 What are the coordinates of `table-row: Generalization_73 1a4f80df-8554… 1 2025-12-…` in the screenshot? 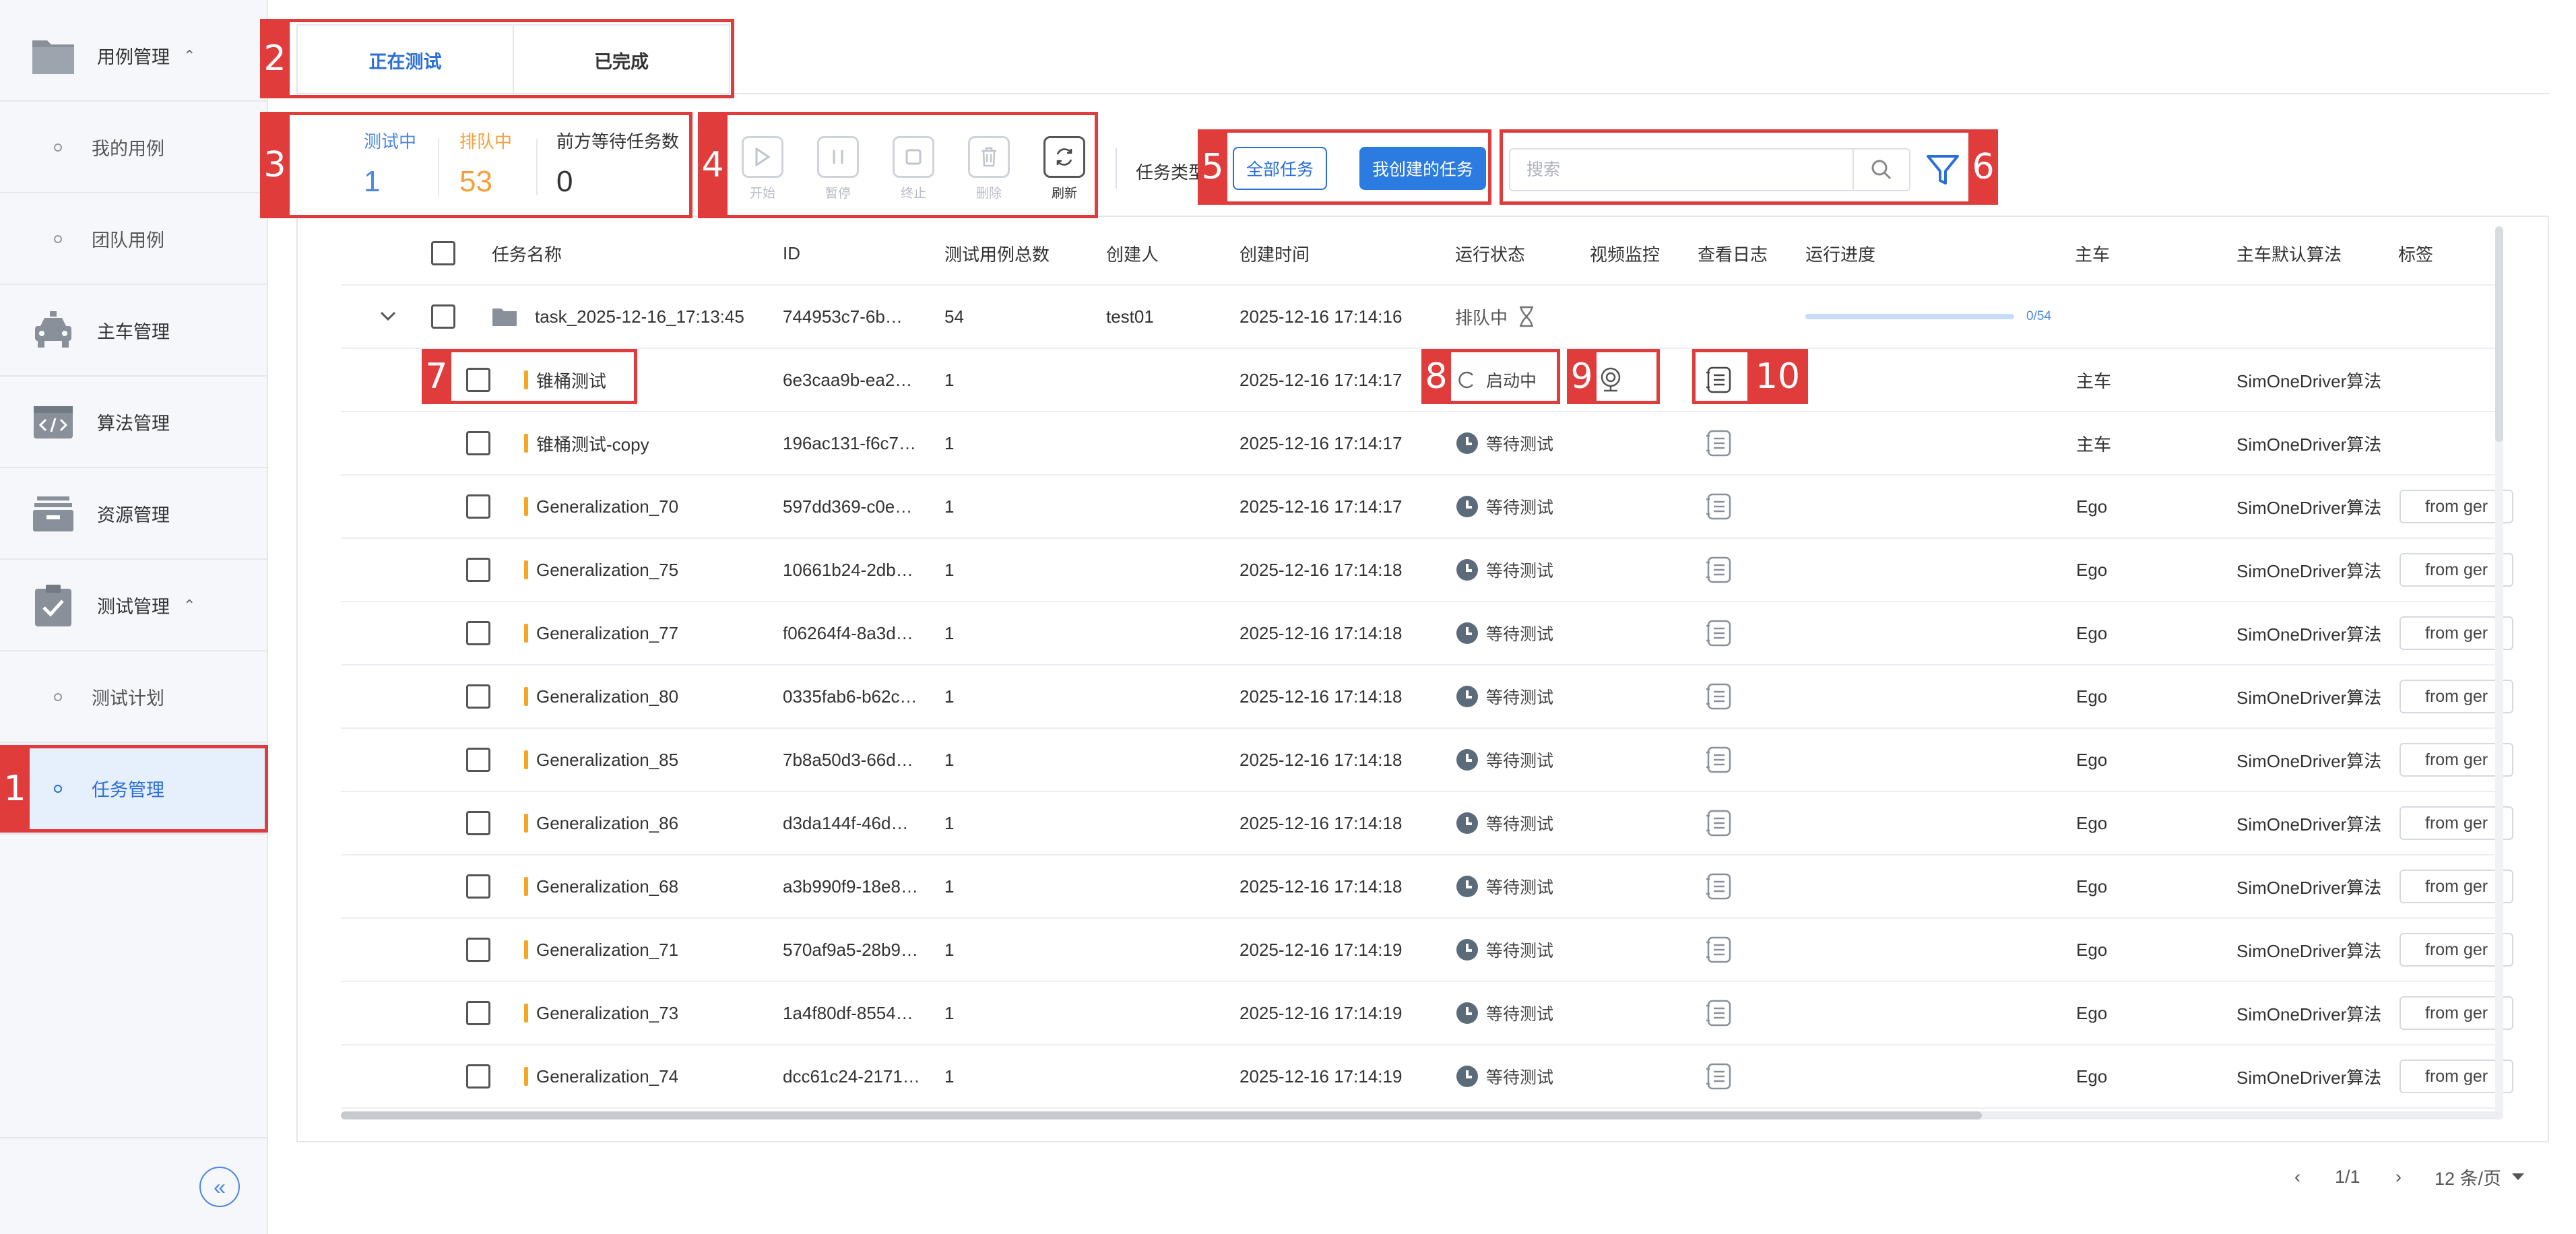 It's located at (1428, 1013).